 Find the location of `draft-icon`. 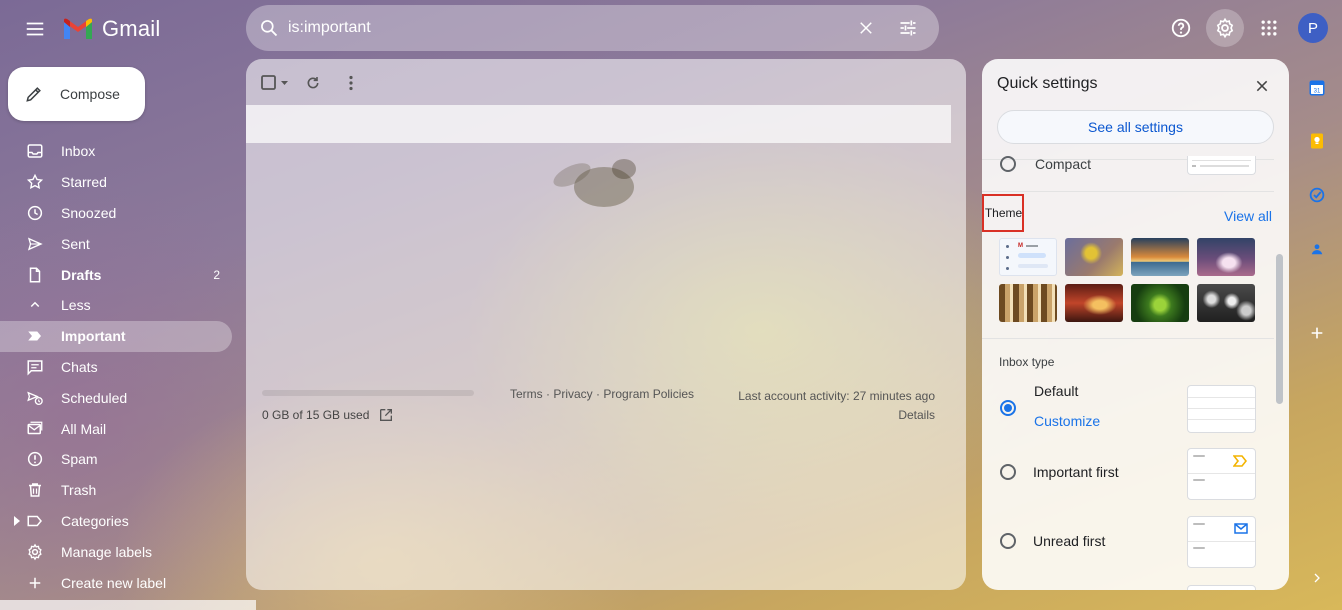

draft-icon is located at coordinates (35, 275).